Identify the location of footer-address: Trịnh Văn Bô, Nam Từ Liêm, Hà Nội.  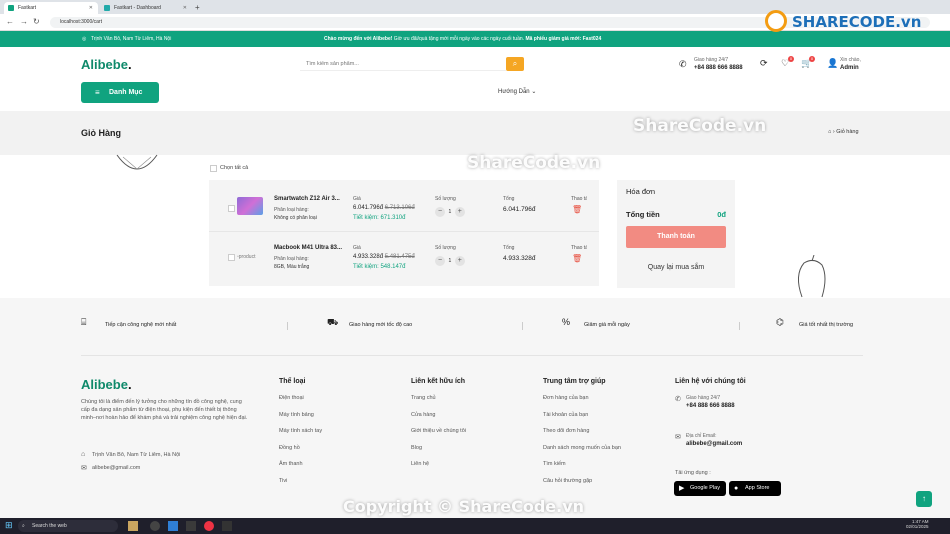
(136, 455).